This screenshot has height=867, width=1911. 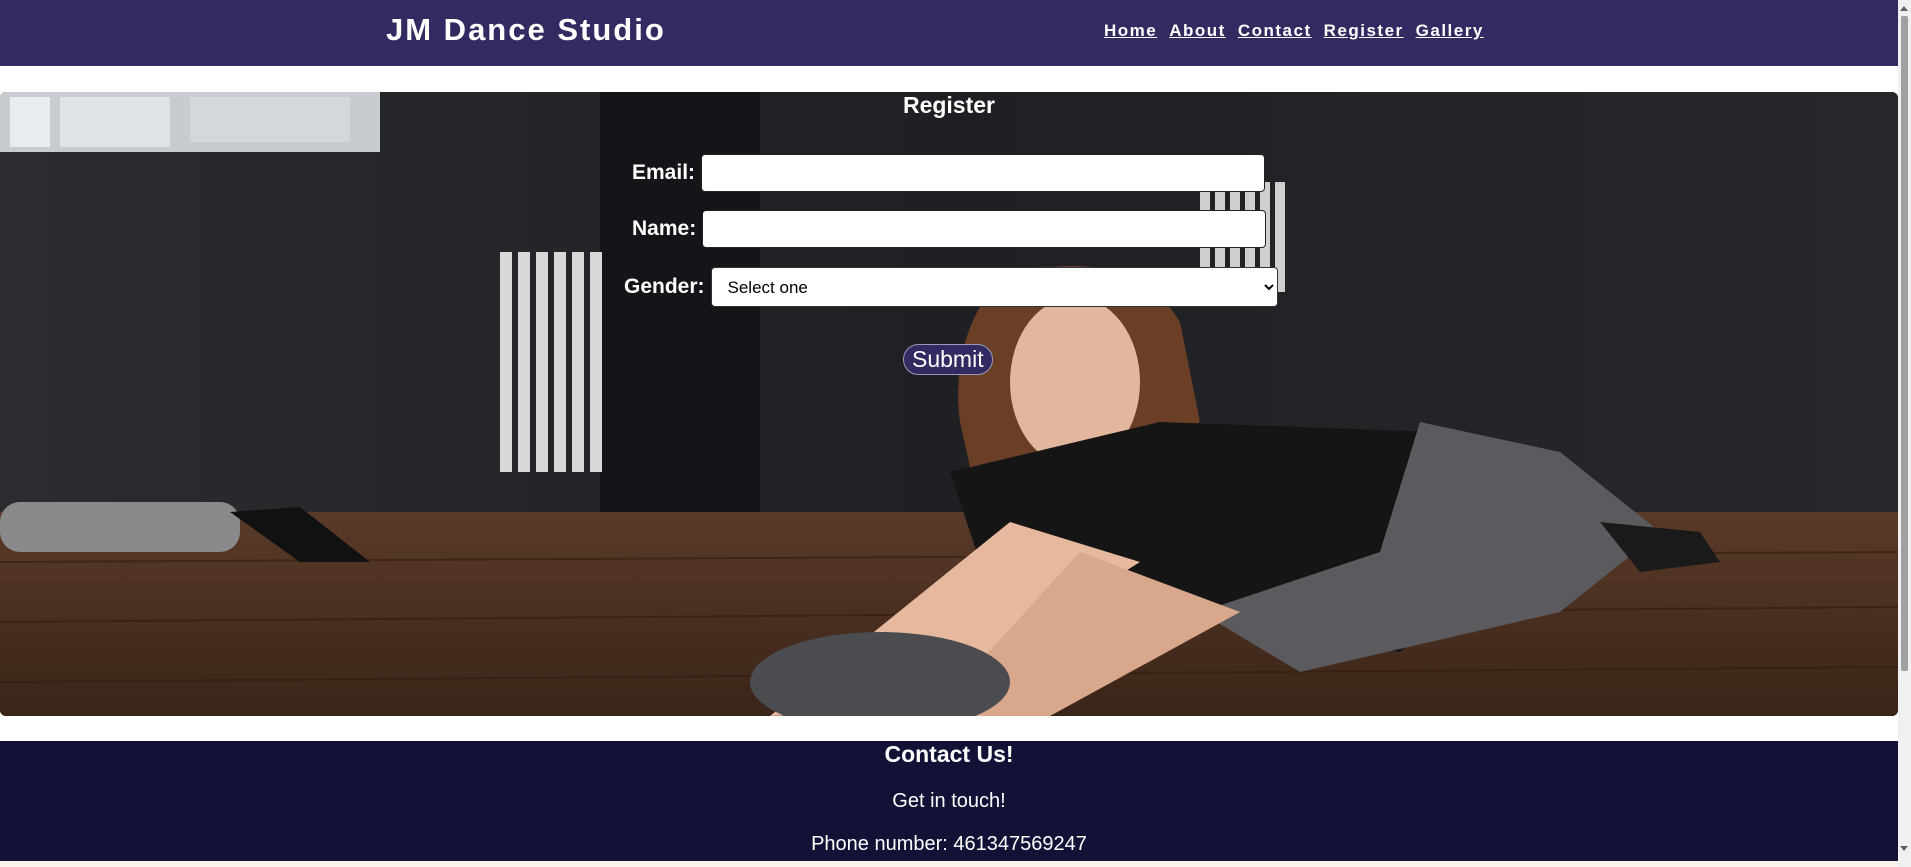 I want to click on footer-phone: Phone number: 461347569247, so click(x=949, y=844).